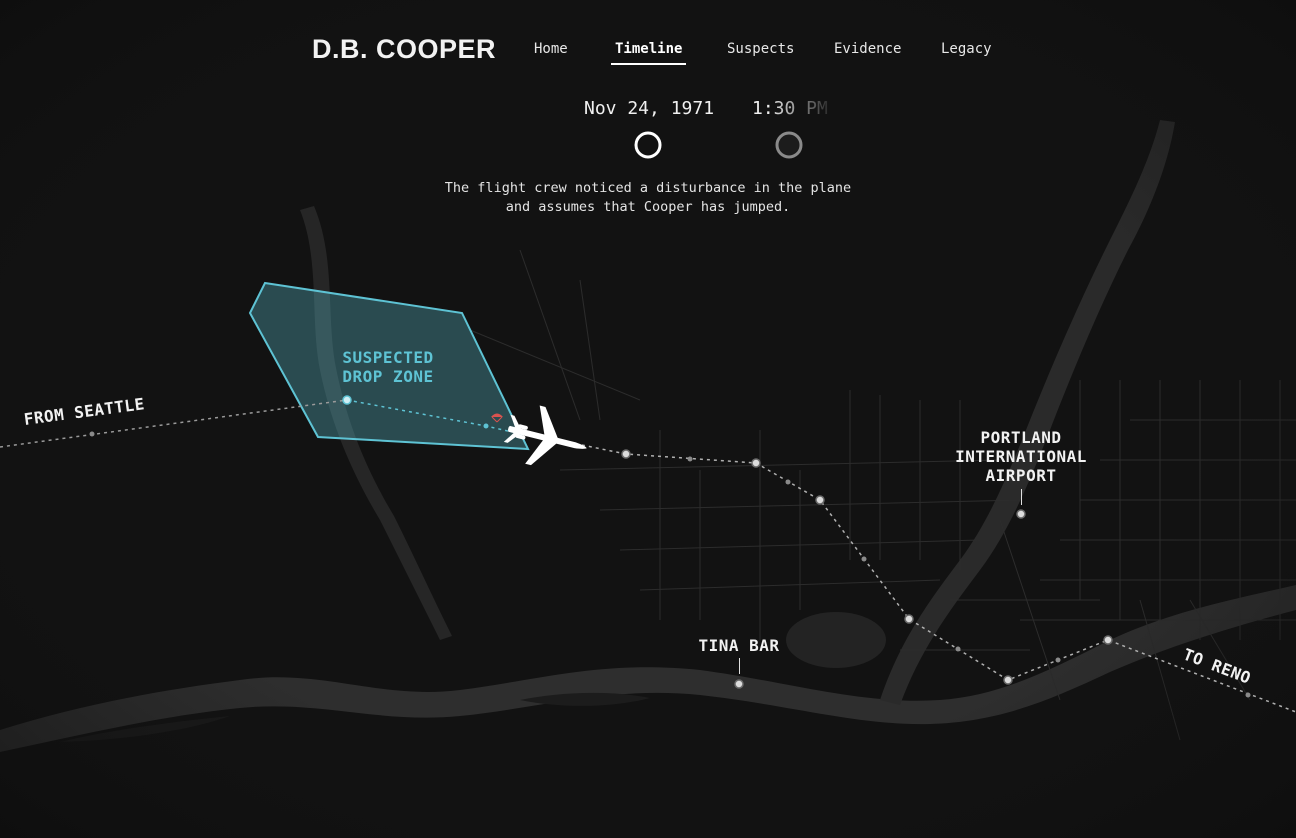 This screenshot has width=1296, height=838. What do you see at coordinates (649, 53) in the screenshot?
I see `nav-timeline: Timeline` at bounding box center [649, 53].